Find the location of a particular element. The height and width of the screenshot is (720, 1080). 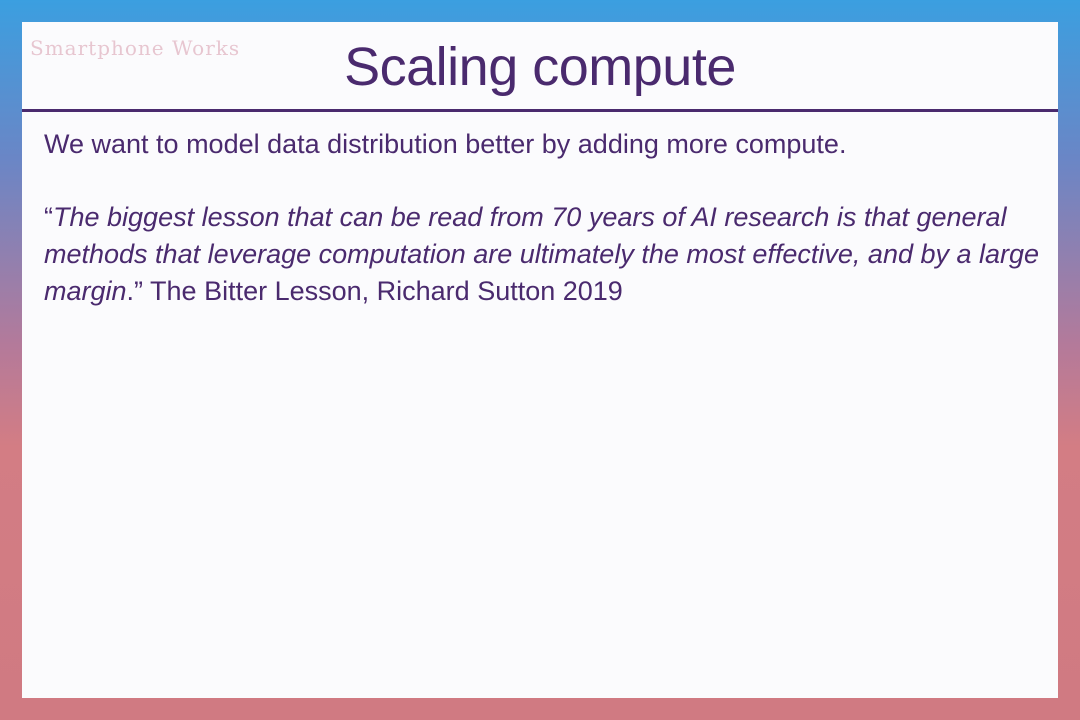

slide-title: Scaling compute is located at coordinates (540, 67).